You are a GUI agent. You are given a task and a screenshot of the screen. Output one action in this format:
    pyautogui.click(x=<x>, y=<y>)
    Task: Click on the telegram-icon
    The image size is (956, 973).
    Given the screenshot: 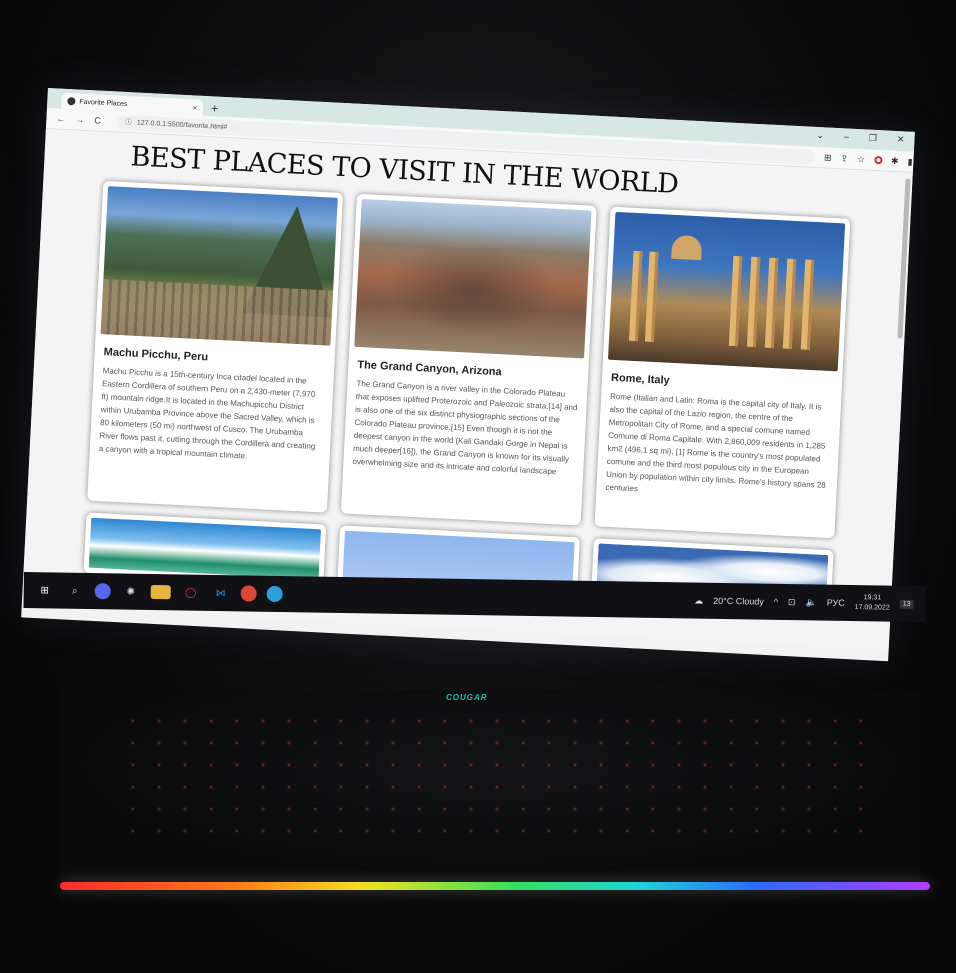 What is the action you would take?
    pyautogui.click(x=274, y=594)
    